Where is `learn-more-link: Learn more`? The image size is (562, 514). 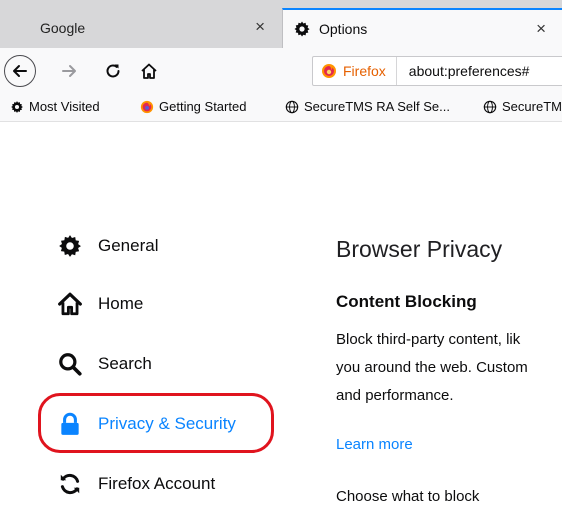 learn-more-link: Learn more is located at coordinates (374, 444).